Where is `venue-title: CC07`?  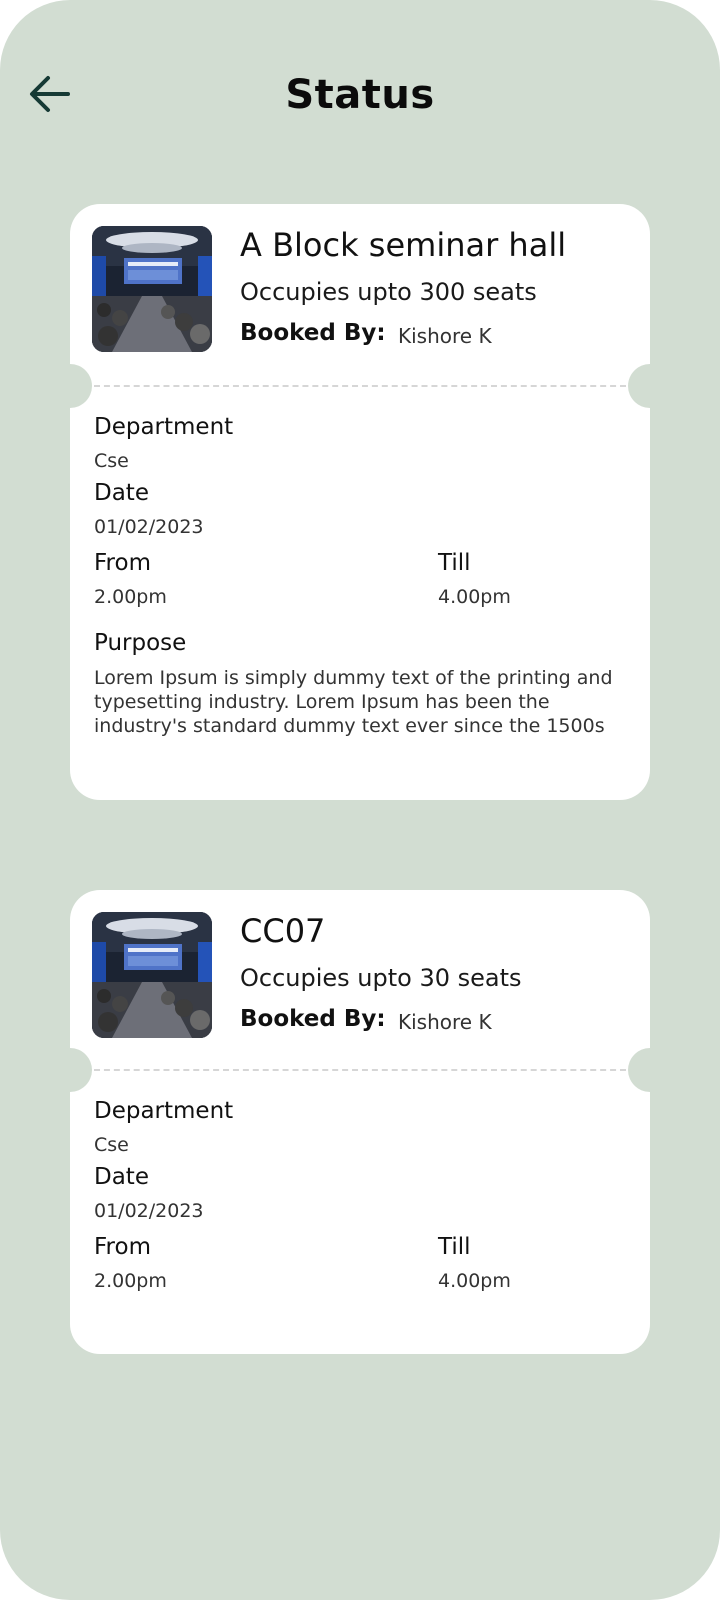
venue-title: CC07 is located at coordinates (283, 931).